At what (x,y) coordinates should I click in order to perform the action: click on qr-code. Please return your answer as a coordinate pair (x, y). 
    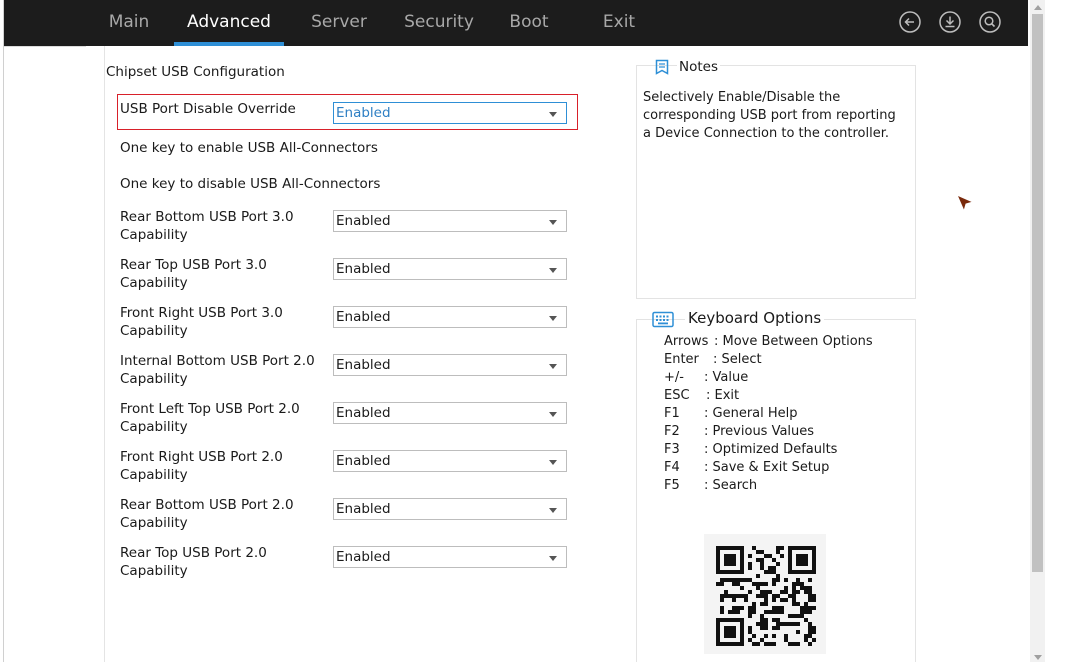
    Looking at the image, I should click on (765, 594).